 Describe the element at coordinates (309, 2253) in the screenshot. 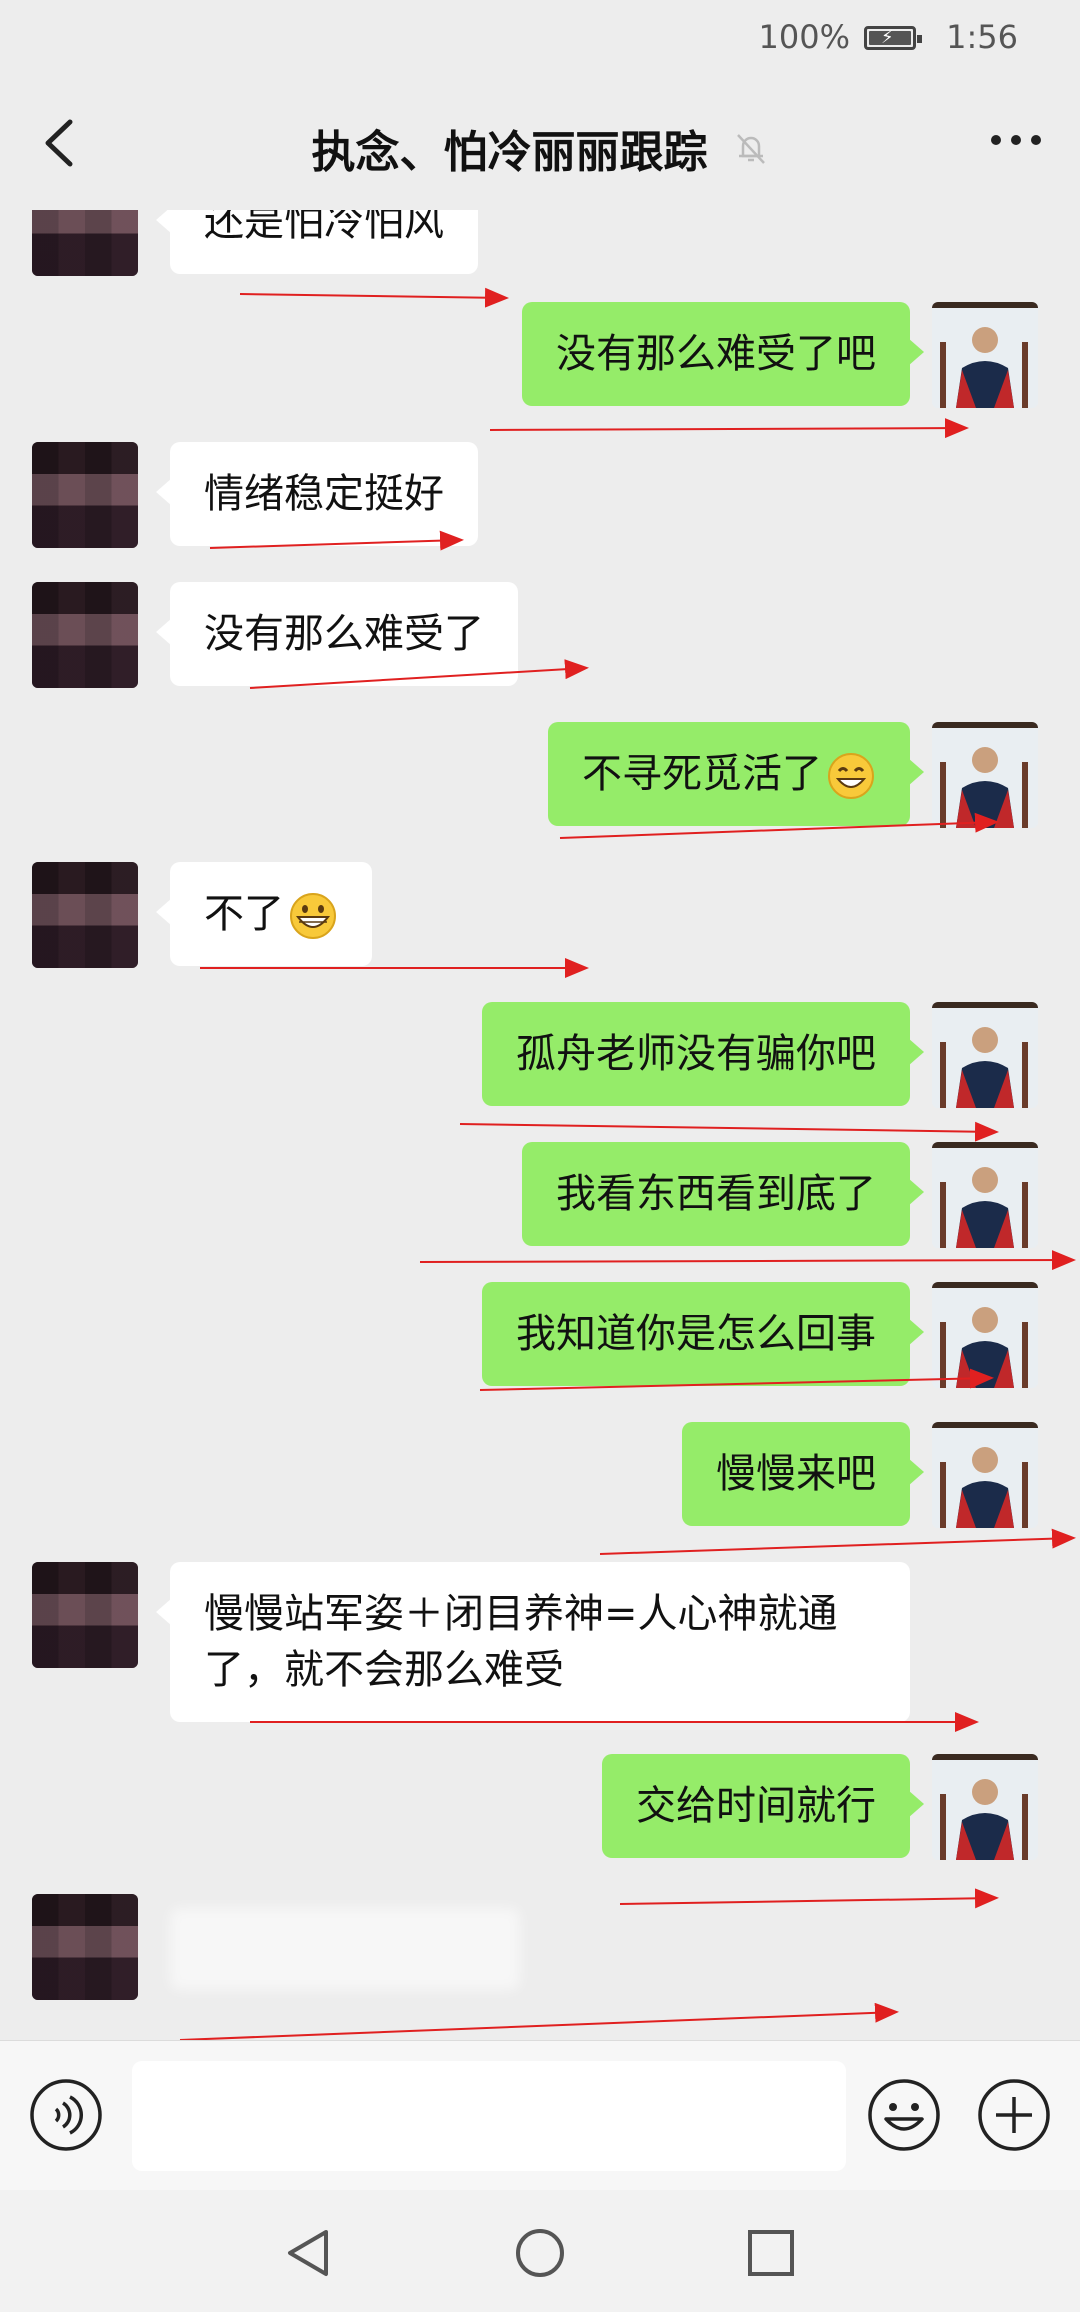

I see `nav-back-icon` at that location.